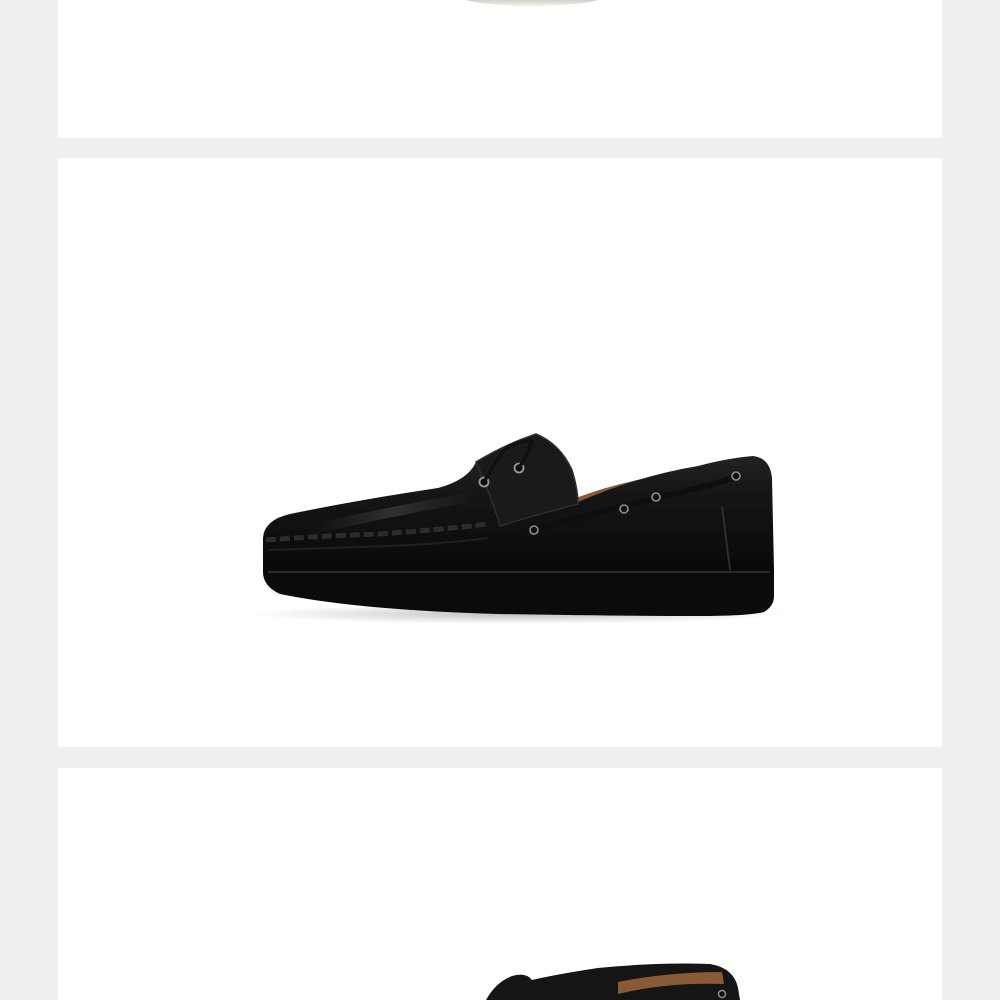 This screenshot has width=1000, height=1000. What do you see at coordinates (613, 981) in the screenshot?
I see `boat-shoe-top-fragment-image` at bounding box center [613, 981].